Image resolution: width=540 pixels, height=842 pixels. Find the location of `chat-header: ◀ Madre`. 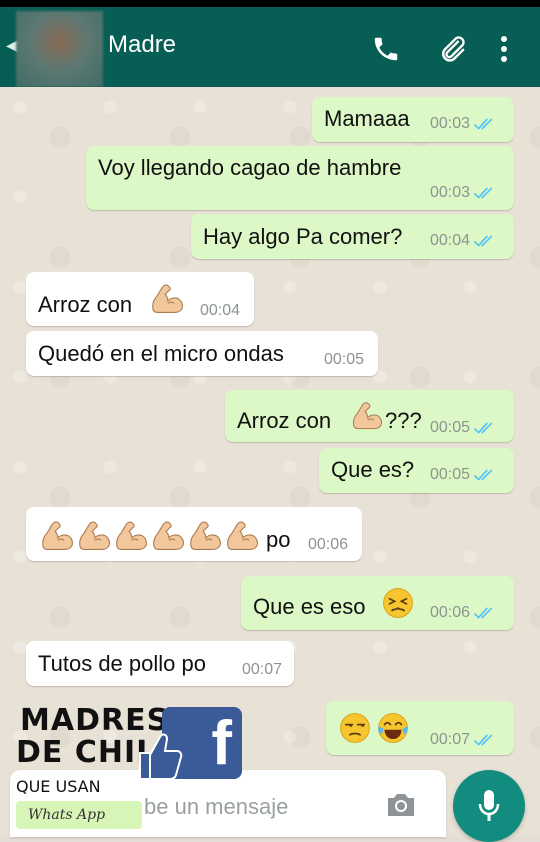

chat-header: ◀ Madre is located at coordinates (270, 47).